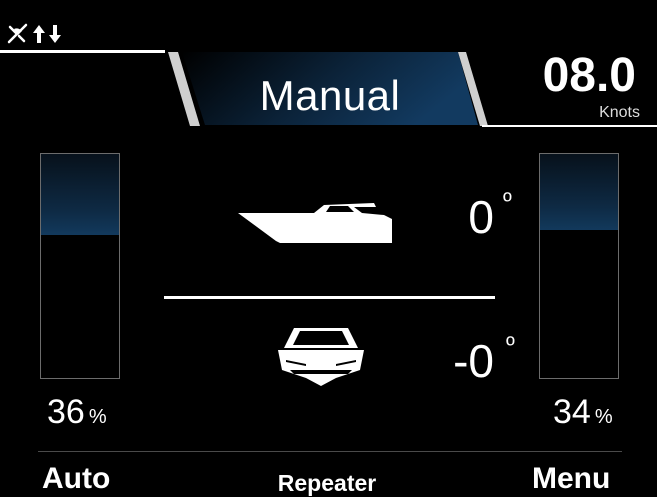 Image resolution: width=657 pixels, height=497 pixels. What do you see at coordinates (330, 451) in the screenshot?
I see `softkey-divider` at bounding box center [330, 451].